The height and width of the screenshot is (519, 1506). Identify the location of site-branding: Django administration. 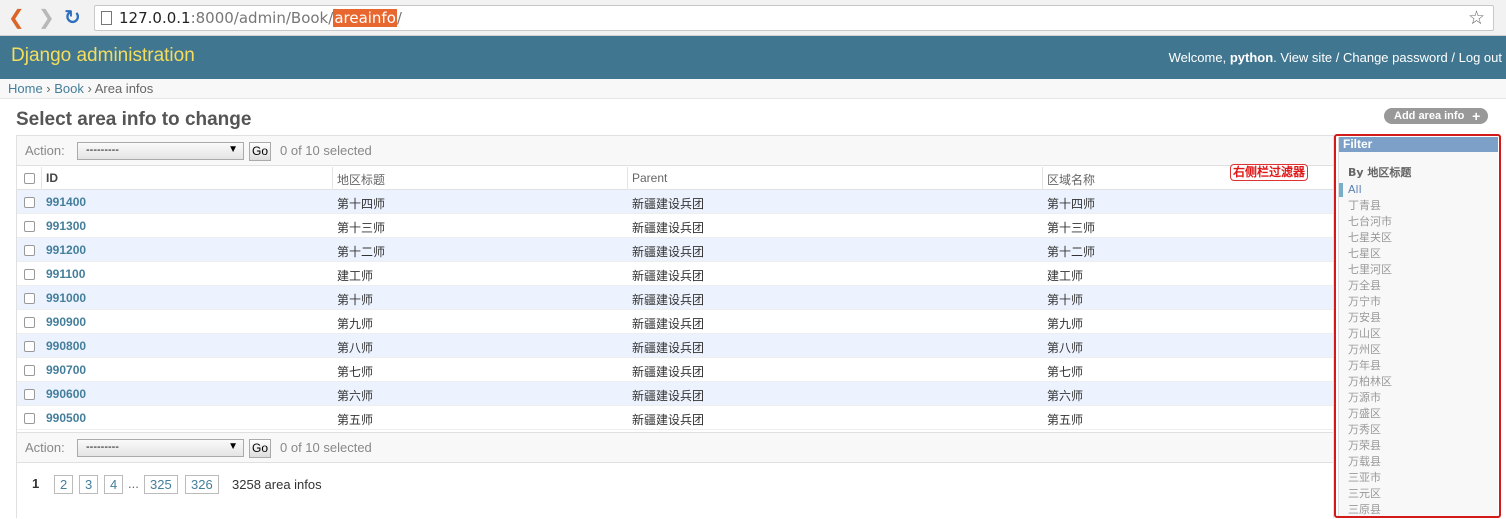
(103, 56).